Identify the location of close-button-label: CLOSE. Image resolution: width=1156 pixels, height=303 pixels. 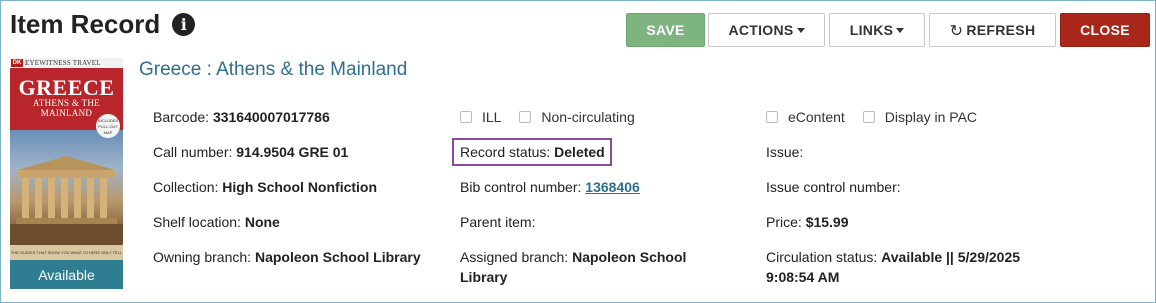
(1105, 30).